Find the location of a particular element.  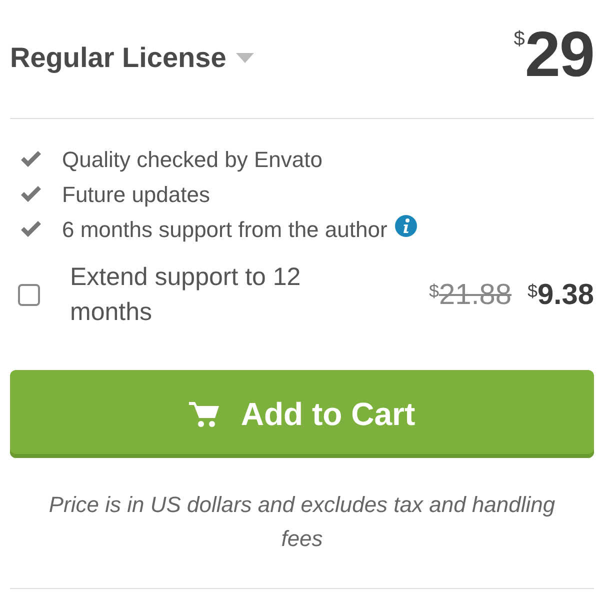

extend-support-label: Extend support to 12 months is located at coordinates (210, 295).